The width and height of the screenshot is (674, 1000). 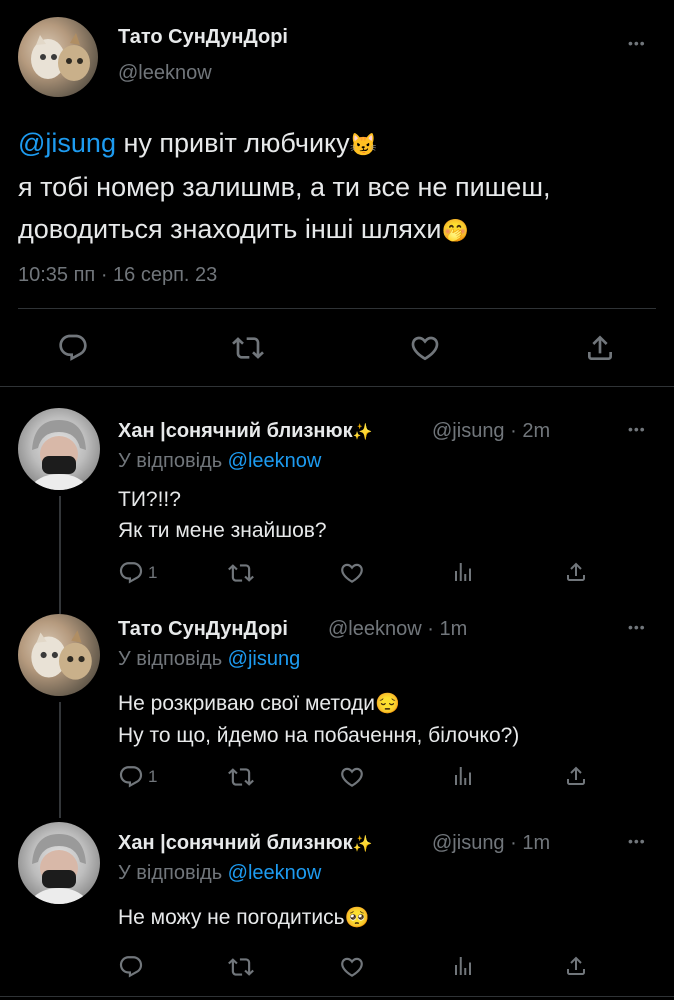 What do you see at coordinates (117, 275) in the screenshot?
I see `timestamp: 10:35 пп · 16 серп. 23` at bounding box center [117, 275].